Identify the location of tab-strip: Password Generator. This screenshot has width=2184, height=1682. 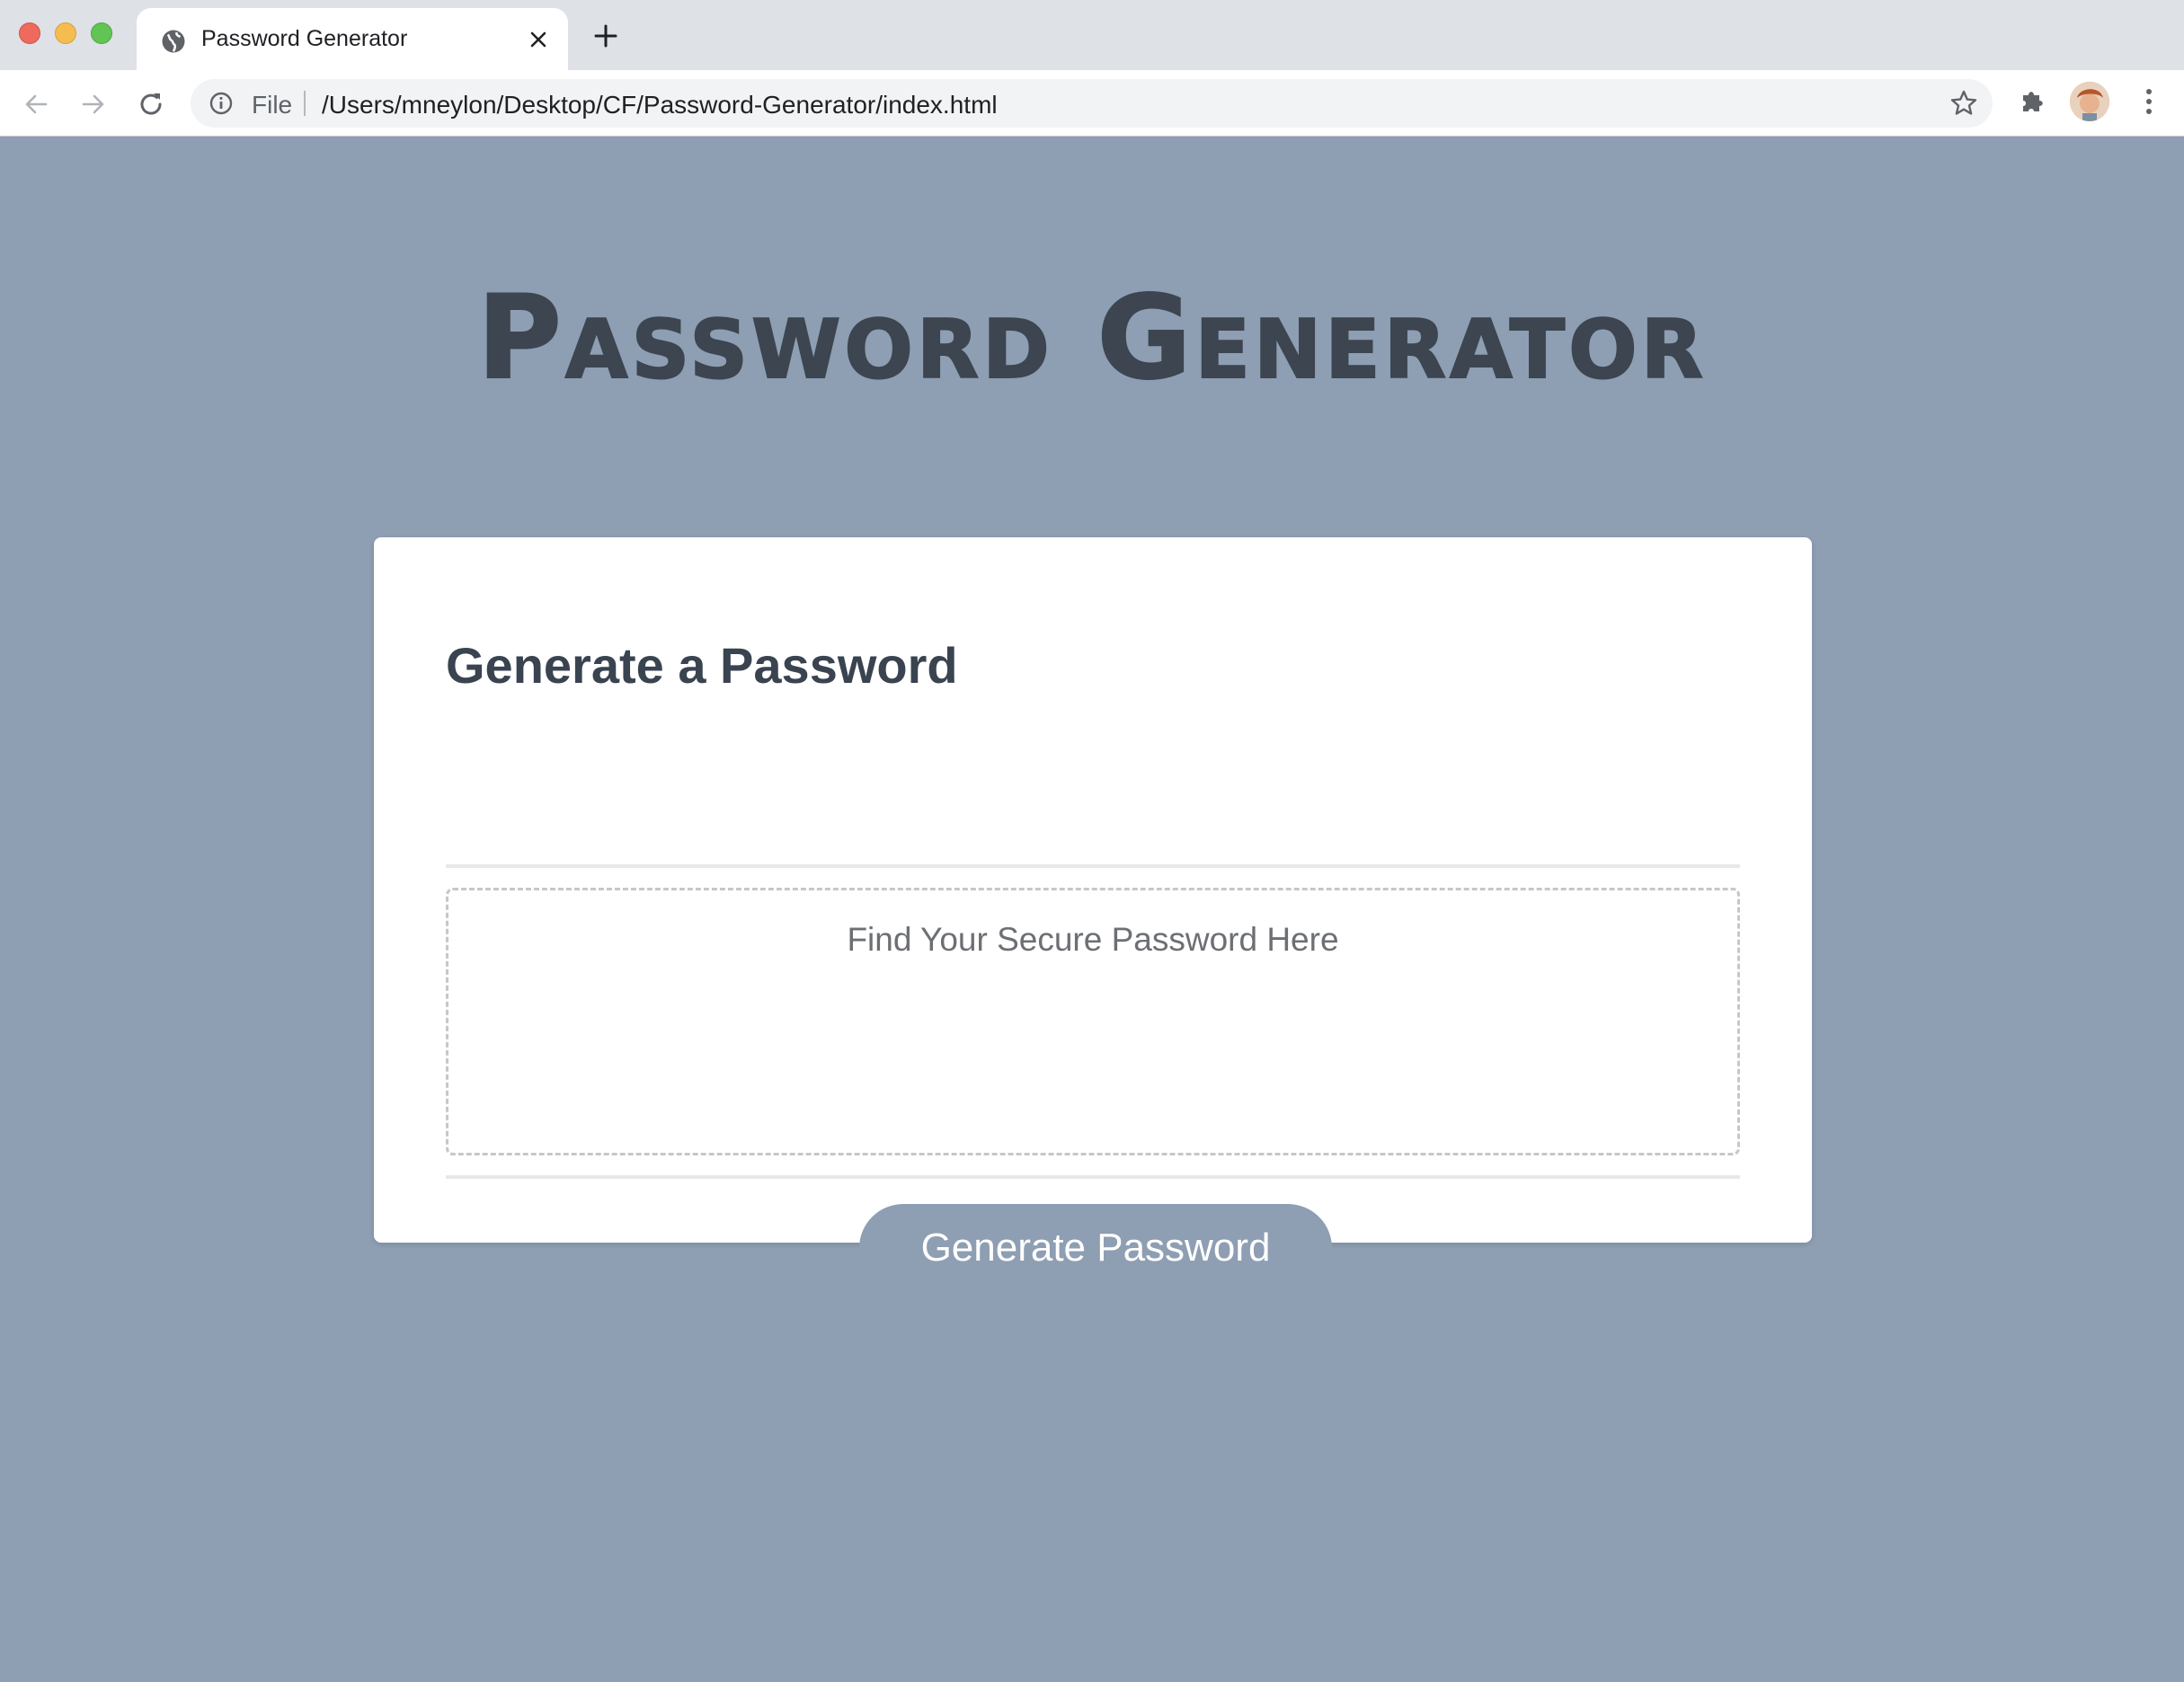
(1092, 35).